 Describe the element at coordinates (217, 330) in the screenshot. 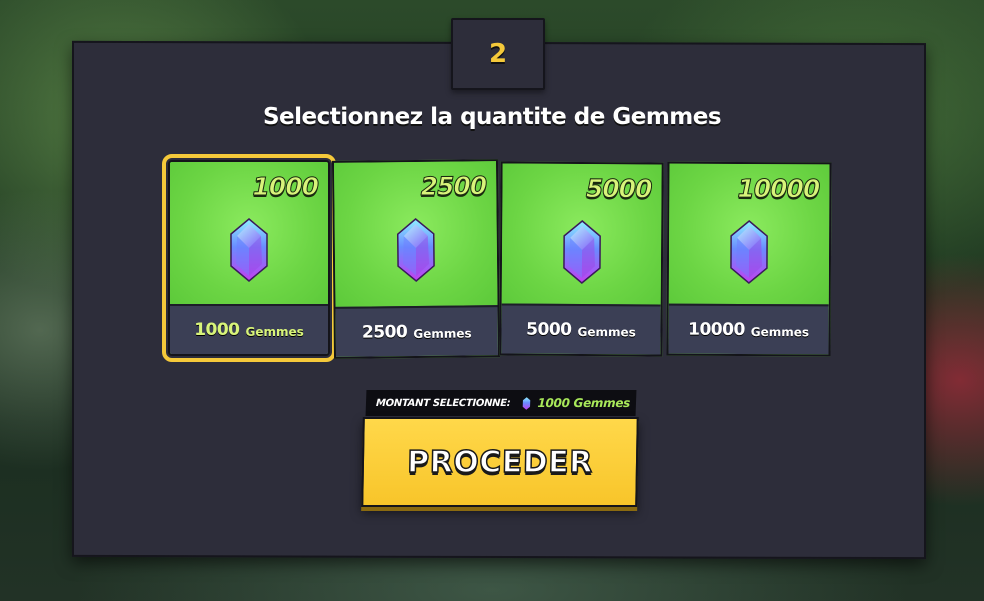

I see `package-footer-amount: 1000` at that location.